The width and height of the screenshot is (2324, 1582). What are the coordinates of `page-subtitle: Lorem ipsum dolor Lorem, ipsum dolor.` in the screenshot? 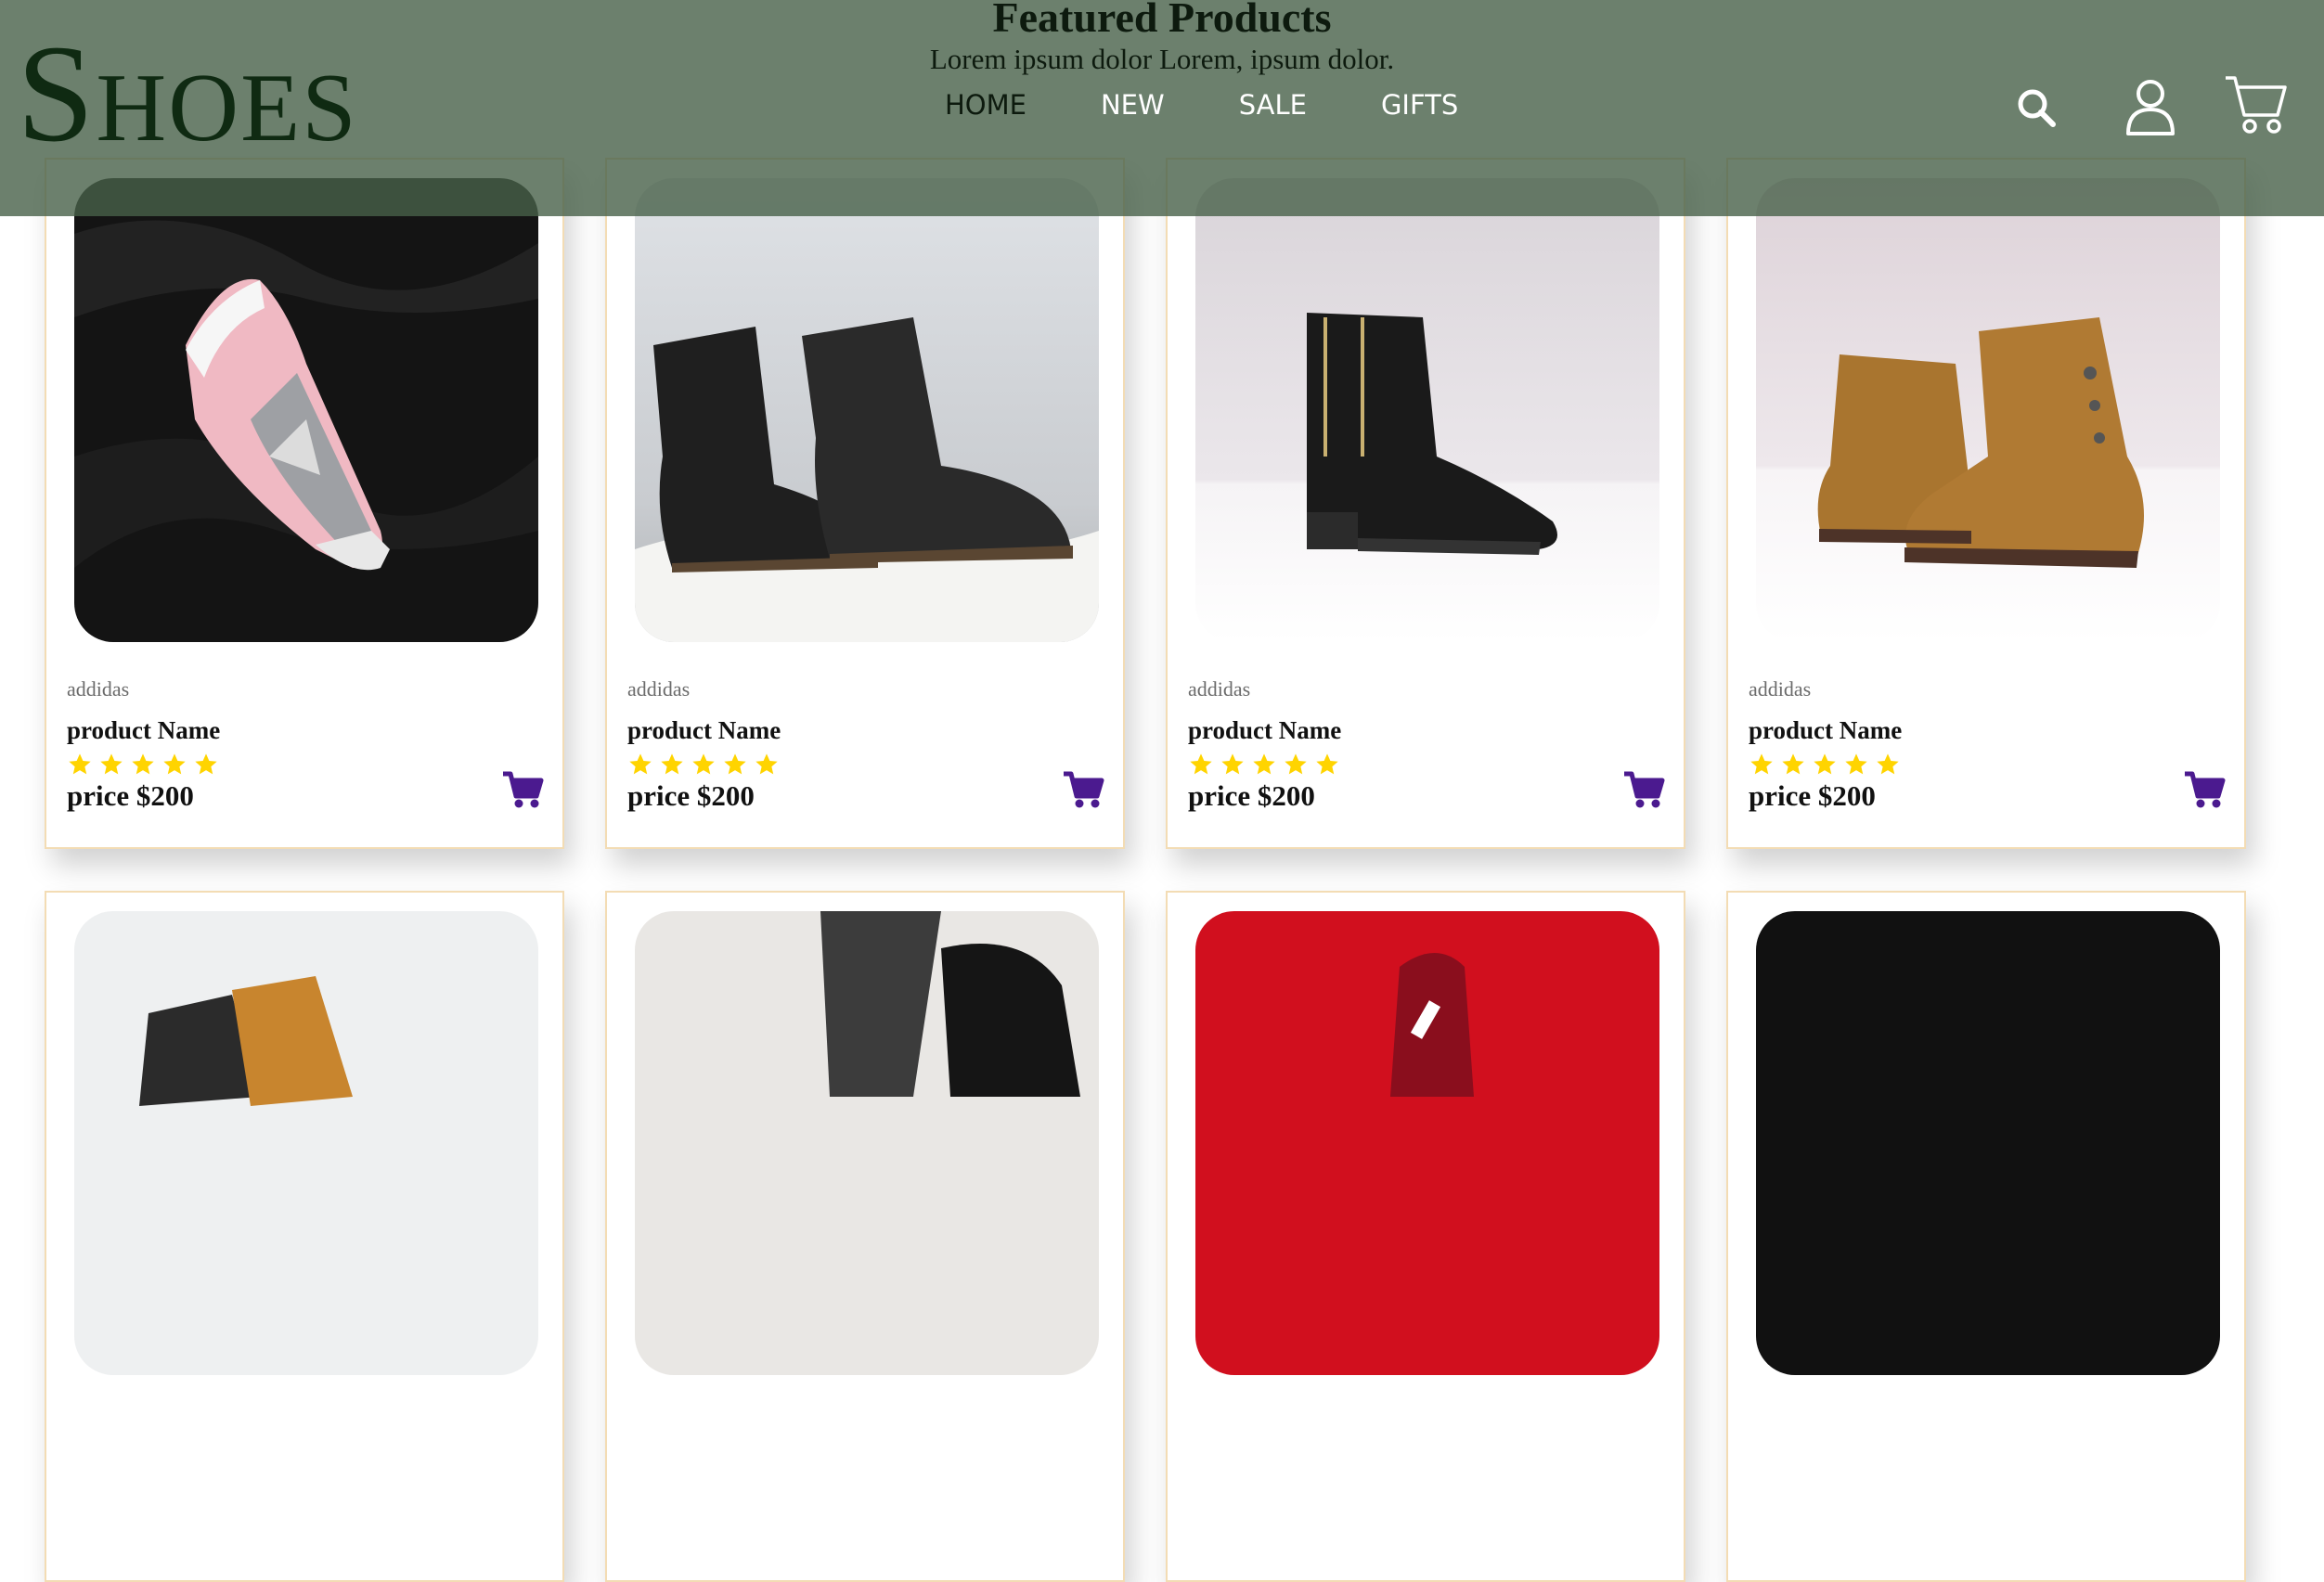 It's located at (1162, 59).